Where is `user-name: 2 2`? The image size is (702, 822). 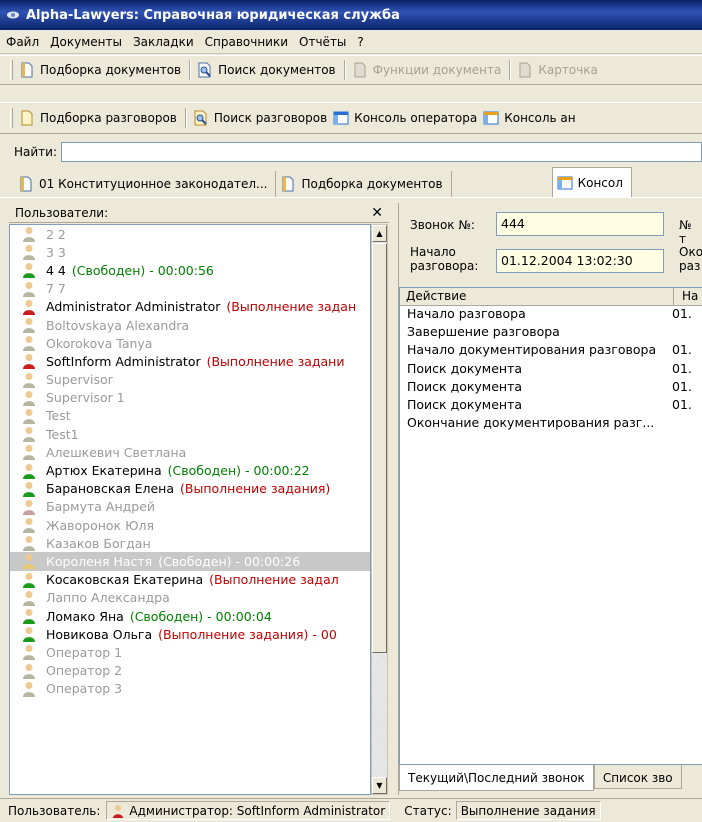 user-name: 2 2 is located at coordinates (56, 234).